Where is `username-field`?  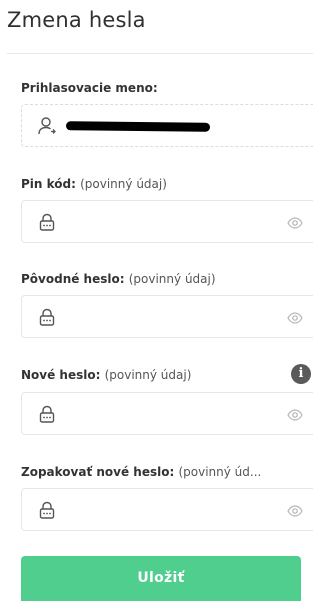 username-field is located at coordinates (167, 125).